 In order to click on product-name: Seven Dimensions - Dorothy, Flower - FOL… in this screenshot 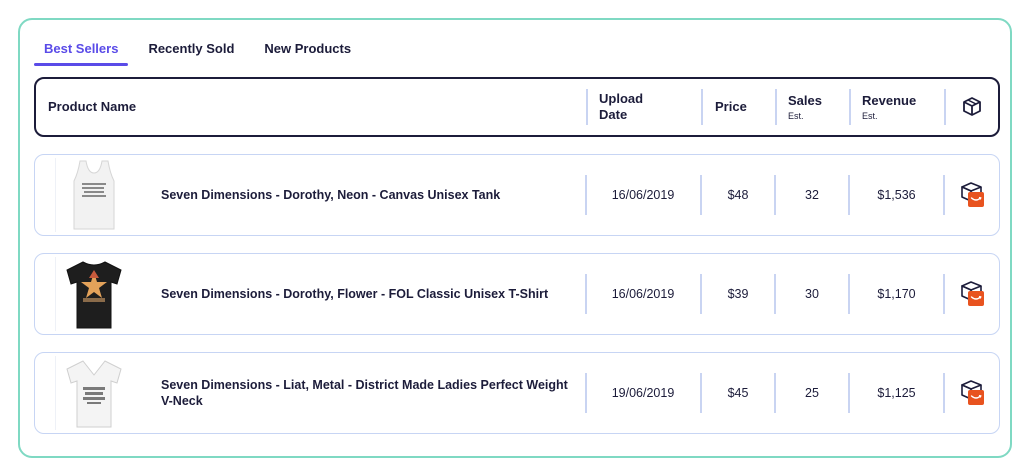, I will do `click(371, 294)`.